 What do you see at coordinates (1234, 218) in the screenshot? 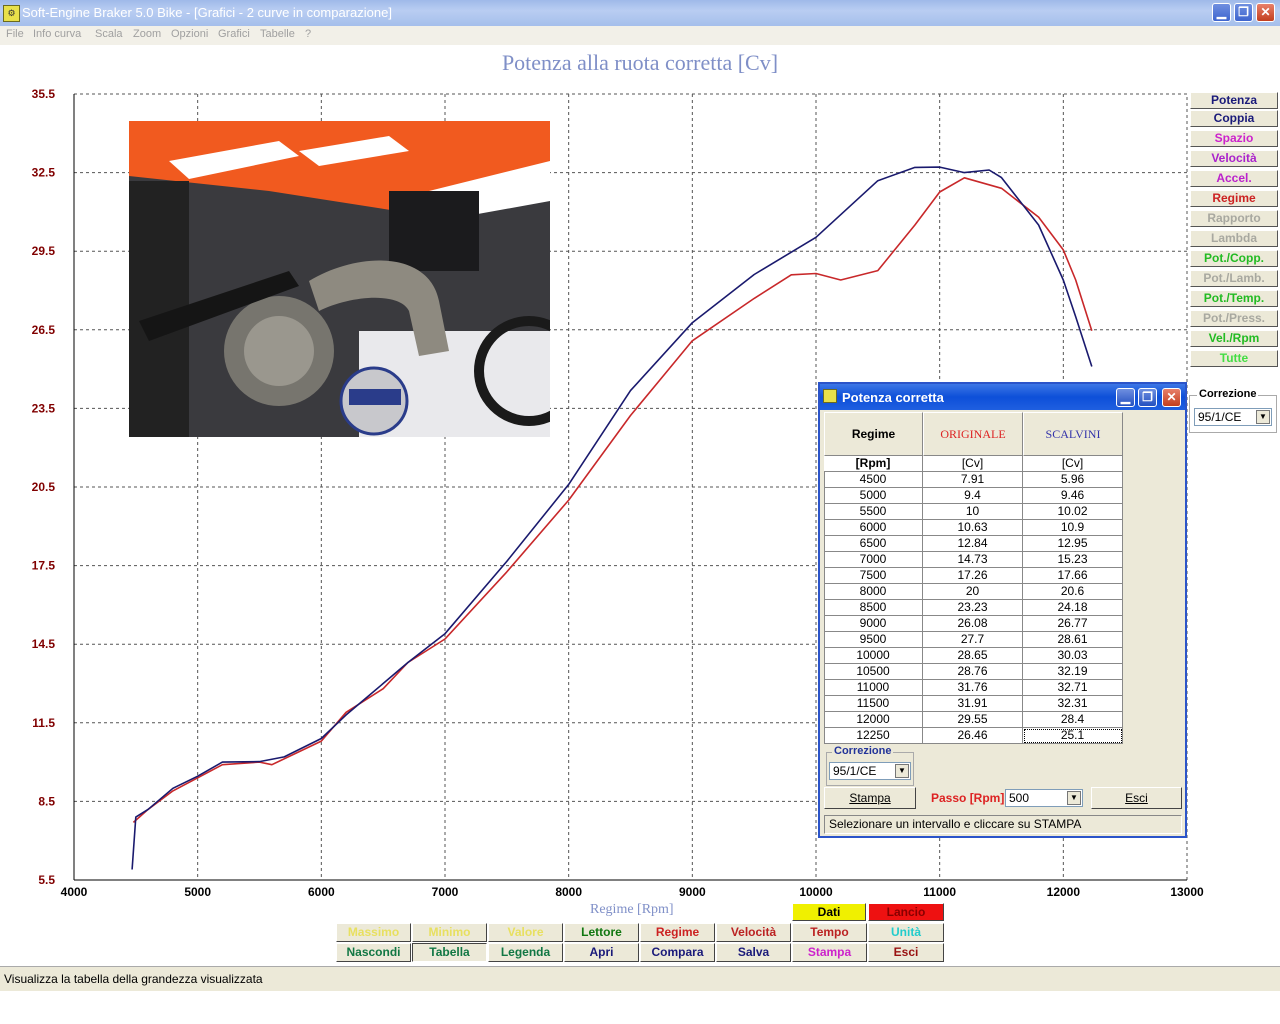
I see `rapporto-button: Rapporto` at bounding box center [1234, 218].